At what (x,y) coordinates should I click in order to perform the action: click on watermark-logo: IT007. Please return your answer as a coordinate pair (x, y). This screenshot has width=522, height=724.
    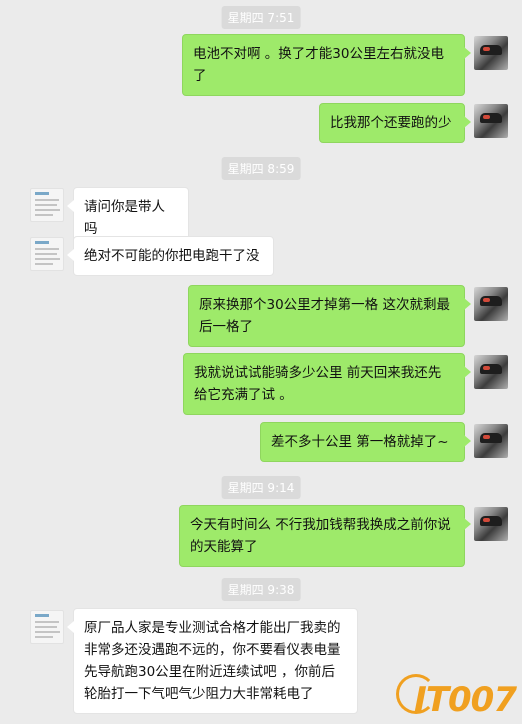
    Looking at the image, I should click on (465, 700).